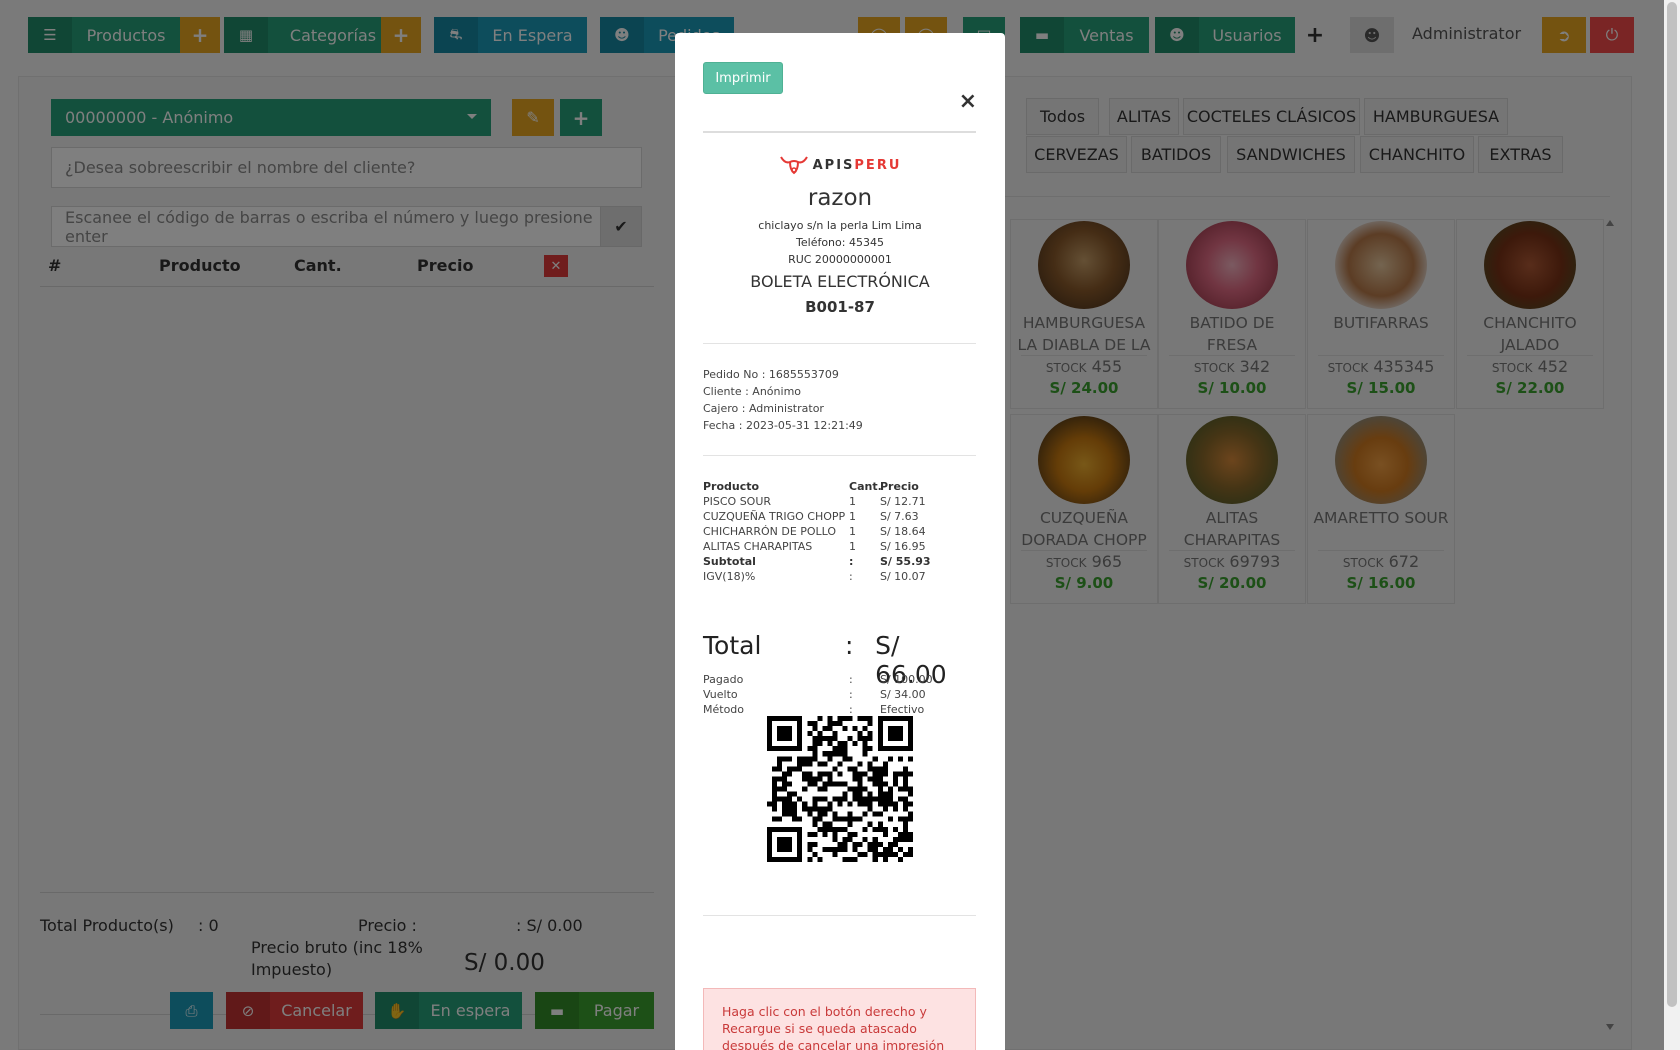  What do you see at coordinates (902, 709) in the screenshot?
I see `metodo-value: Efectivo` at bounding box center [902, 709].